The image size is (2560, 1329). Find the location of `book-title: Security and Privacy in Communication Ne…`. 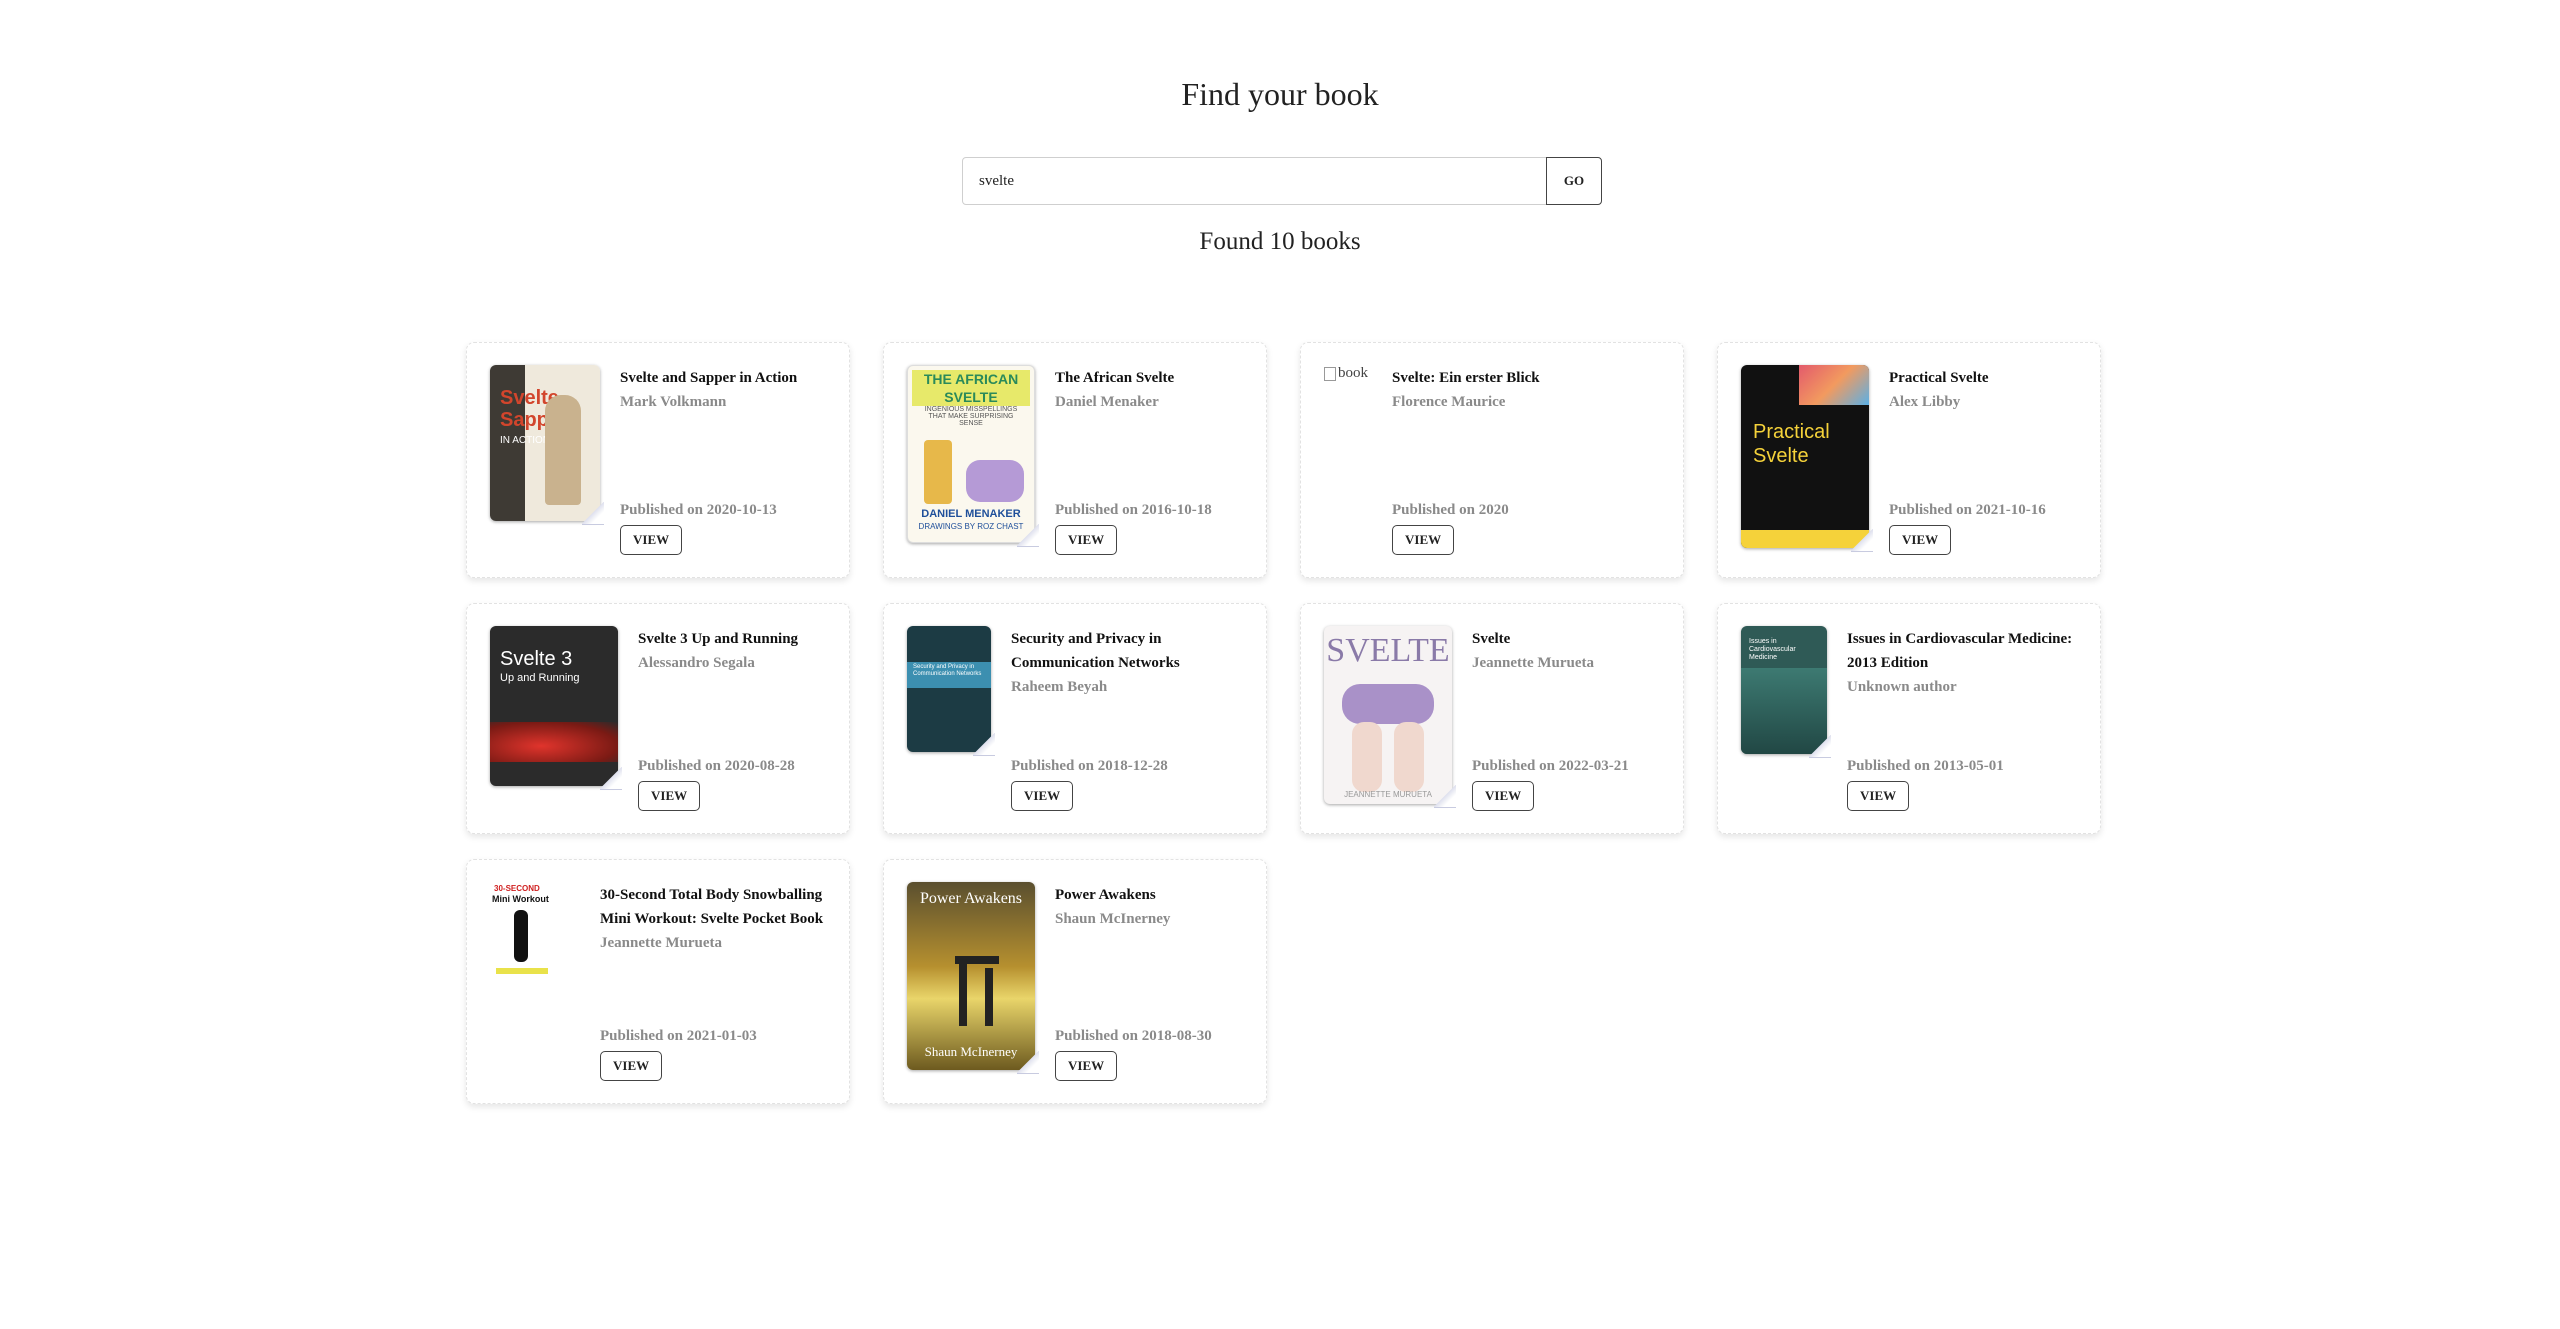

book-title: Security and Privacy in Communication Ne… is located at coordinates (1095, 651).